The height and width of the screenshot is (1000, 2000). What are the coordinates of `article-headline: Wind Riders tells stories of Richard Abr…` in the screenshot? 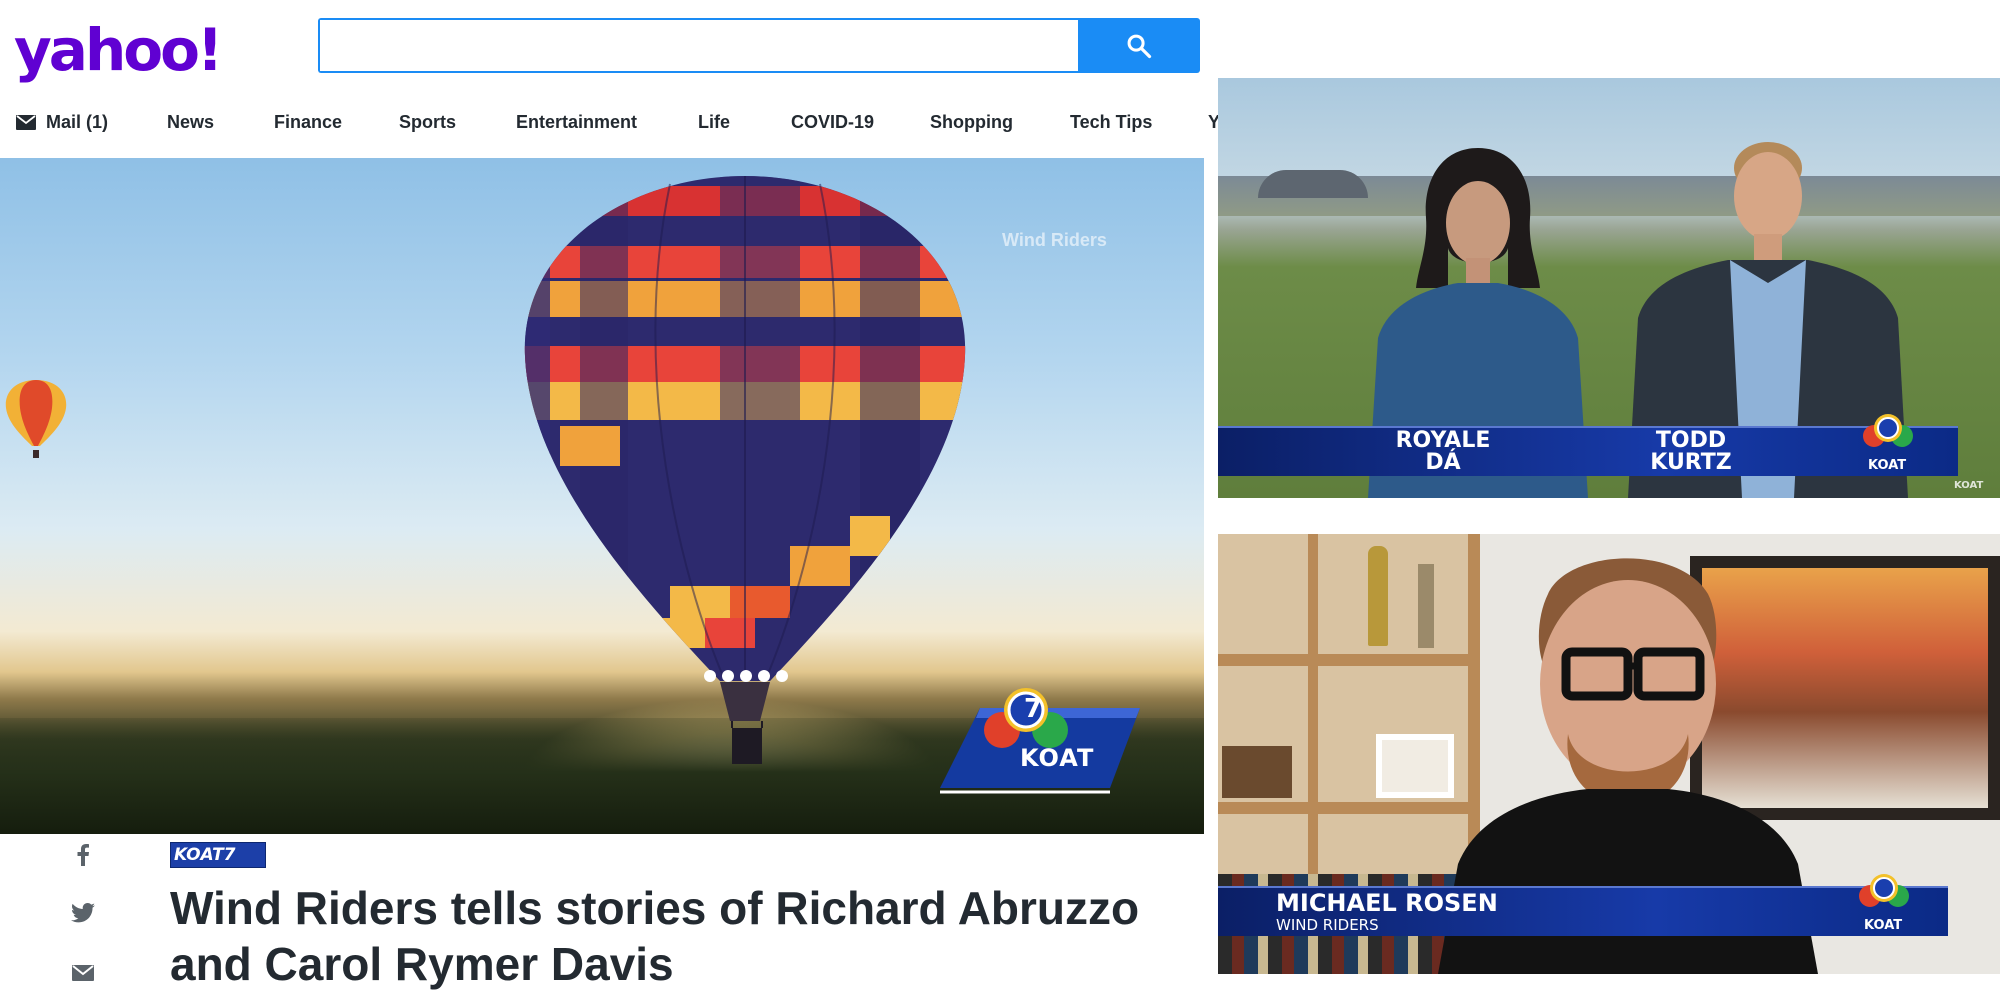 It's located at (655, 936).